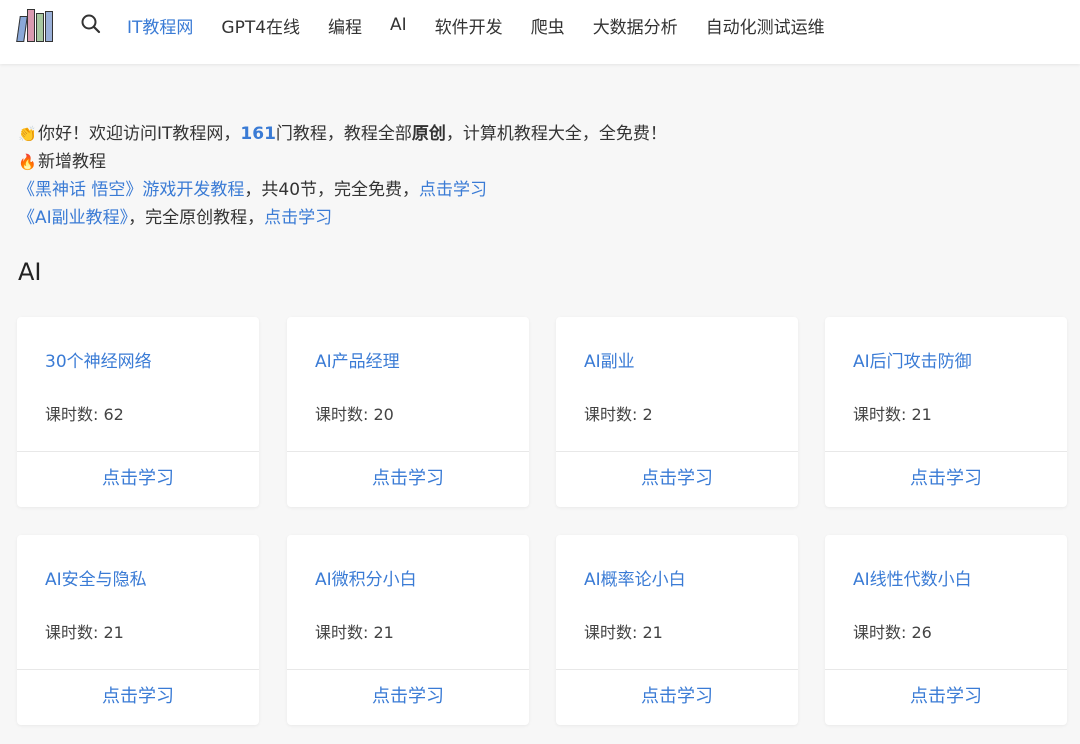 The height and width of the screenshot is (744, 1080). What do you see at coordinates (160, 25) in the screenshot?
I see `nav-item-it-tutorial: IT教程网` at bounding box center [160, 25].